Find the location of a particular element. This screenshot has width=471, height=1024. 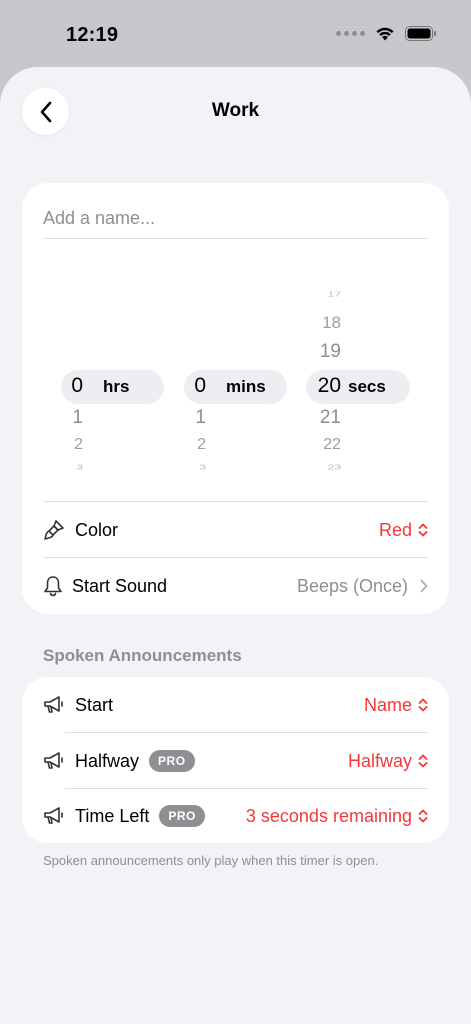

status-icons is located at coordinates (386, 33).